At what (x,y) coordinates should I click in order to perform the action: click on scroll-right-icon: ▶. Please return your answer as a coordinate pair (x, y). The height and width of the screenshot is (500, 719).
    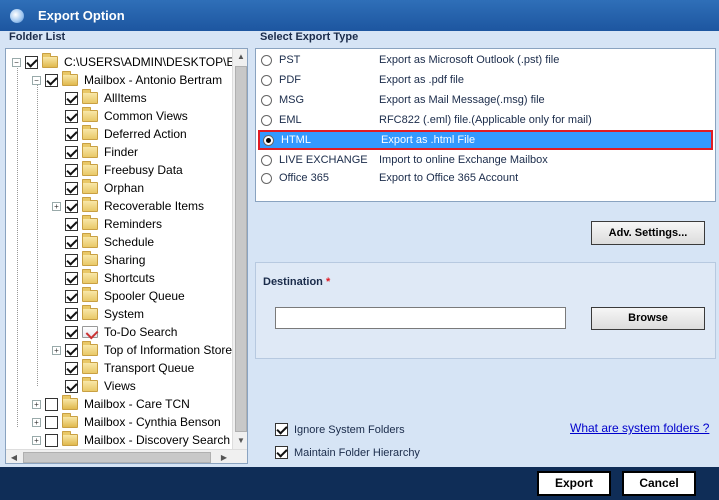
    Looking at the image, I should click on (224, 456).